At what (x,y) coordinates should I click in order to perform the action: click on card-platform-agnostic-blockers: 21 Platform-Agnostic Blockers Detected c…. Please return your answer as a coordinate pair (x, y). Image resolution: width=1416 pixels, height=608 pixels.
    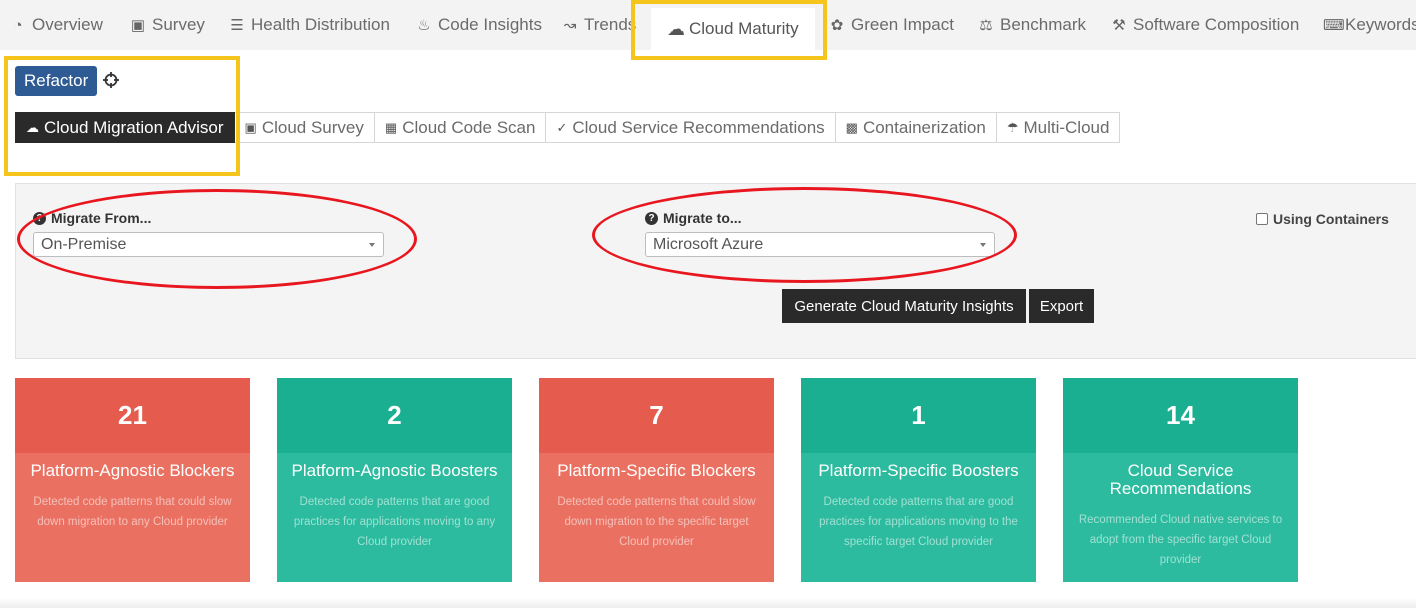
    Looking at the image, I should click on (132, 480).